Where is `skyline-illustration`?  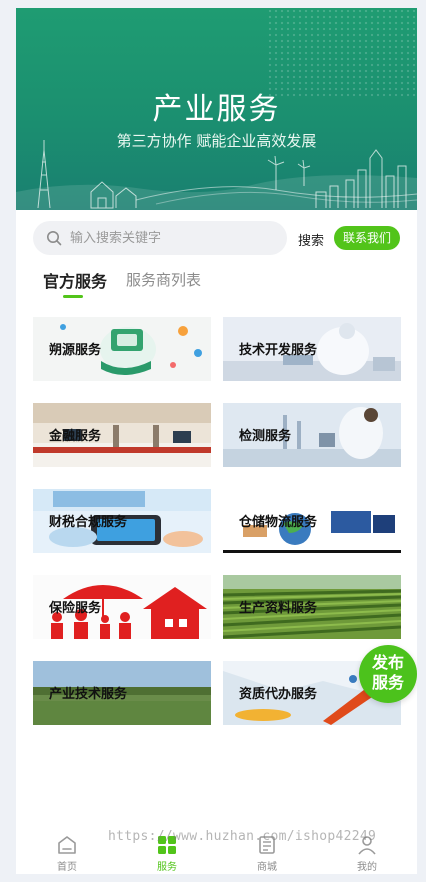
skyline-illustration is located at coordinates (216, 175).